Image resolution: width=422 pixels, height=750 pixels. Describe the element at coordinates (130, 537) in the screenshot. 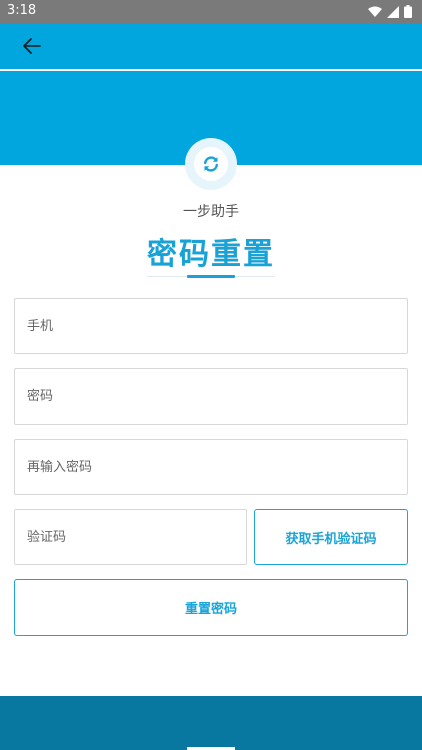

I see `verification-code-input` at that location.